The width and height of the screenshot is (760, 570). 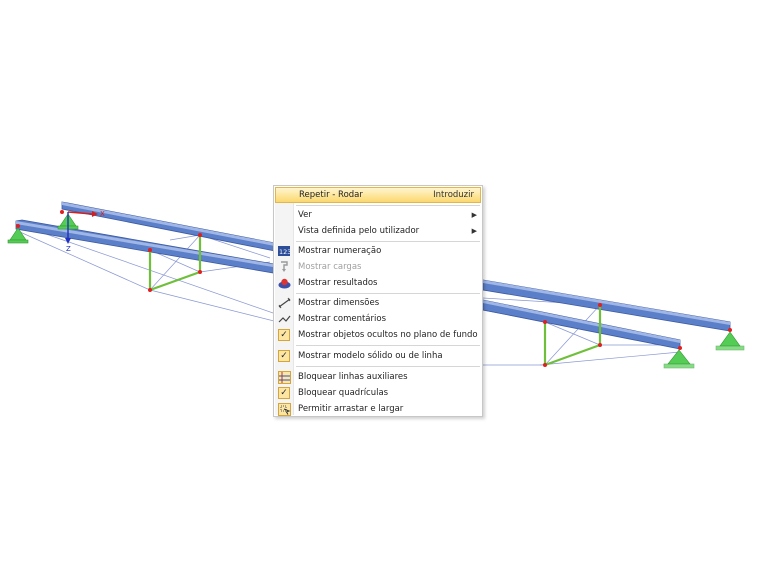 I want to click on menu-item-show-comments: Mostrar comentários, so click(x=378, y=319).